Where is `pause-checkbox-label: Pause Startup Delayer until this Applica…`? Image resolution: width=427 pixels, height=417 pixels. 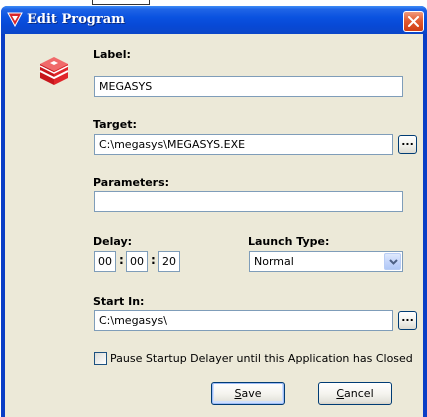
pause-checkbox-label: Pause Startup Delayer until this Applica… is located at coordinates (261, 358).